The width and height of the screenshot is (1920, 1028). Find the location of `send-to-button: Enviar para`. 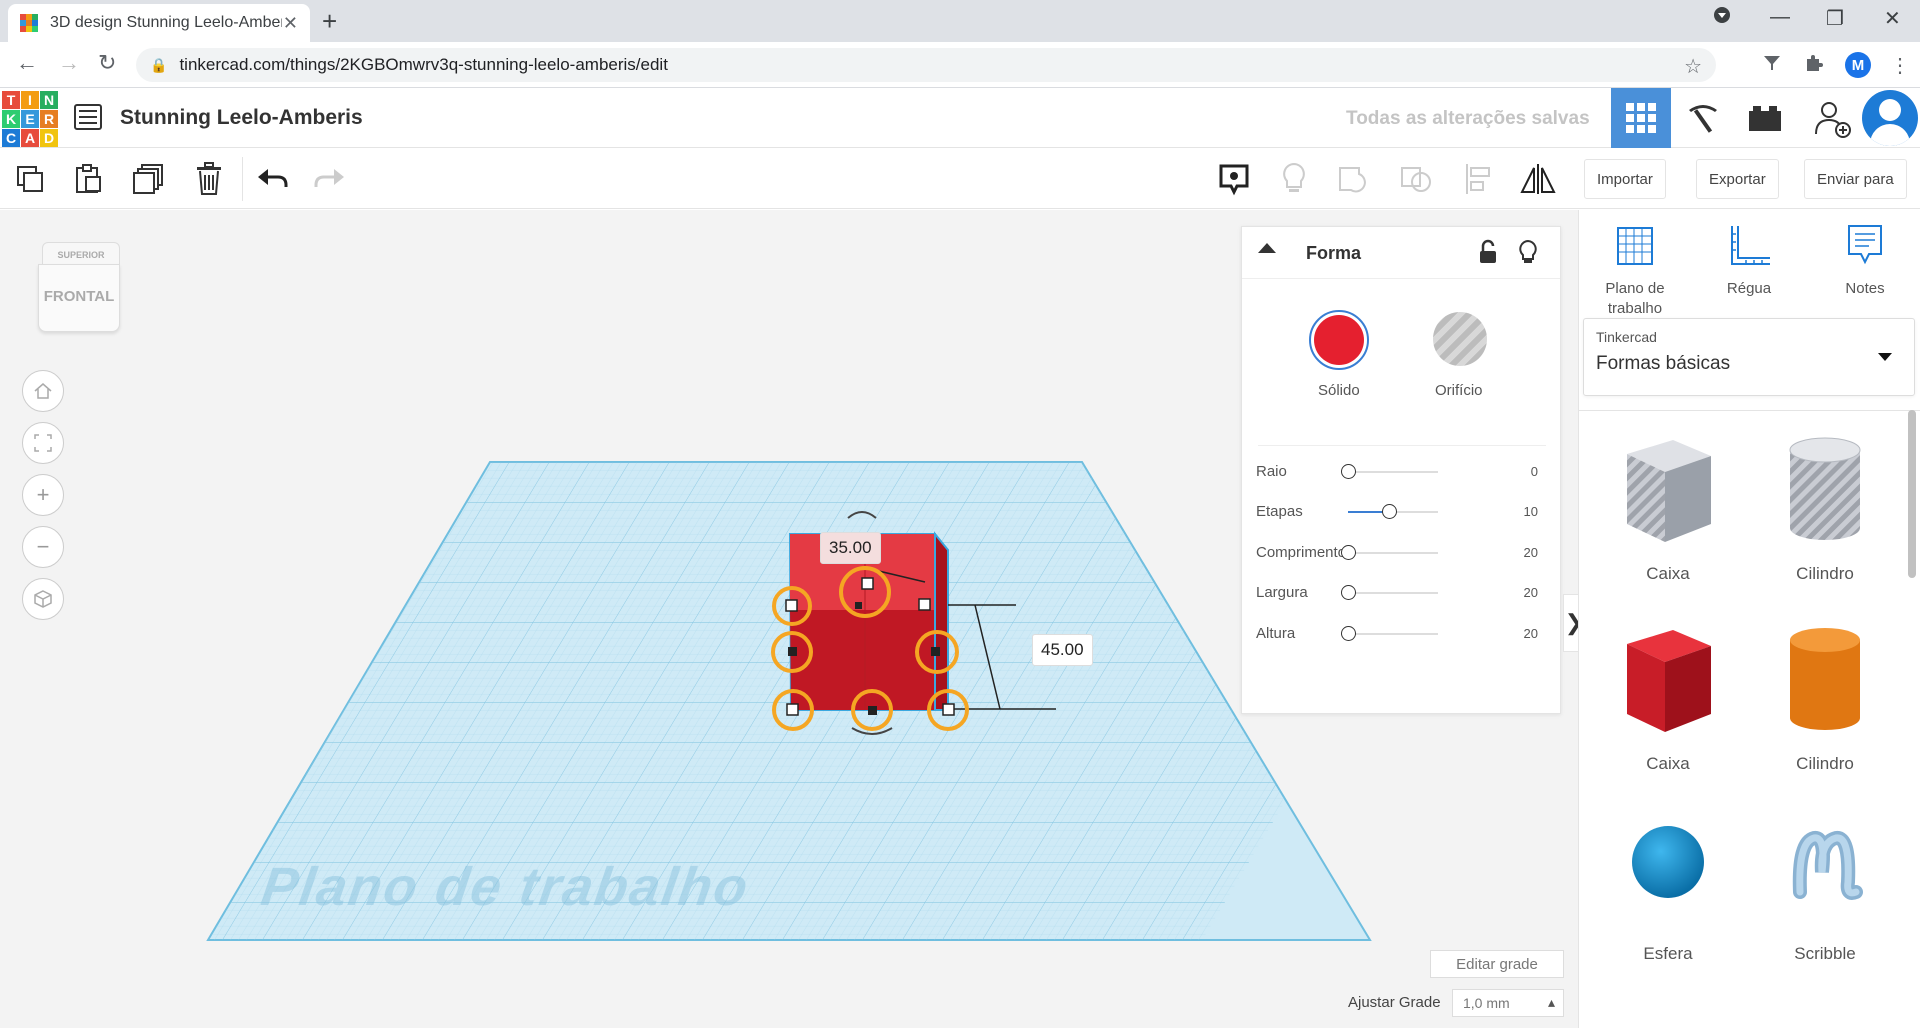

send-to-button: Enviar para is located at coordinates (1855, 179).